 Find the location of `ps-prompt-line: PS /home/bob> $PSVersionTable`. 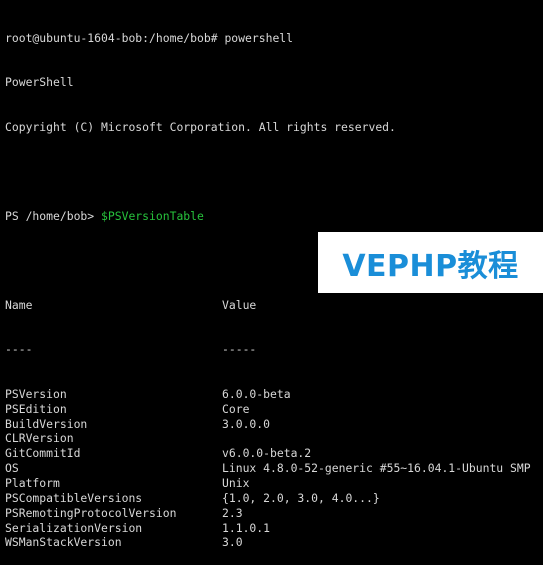

ps-prompt-line: PS /home/bob> $PSVersionTable is located at coordinates (274, 216).